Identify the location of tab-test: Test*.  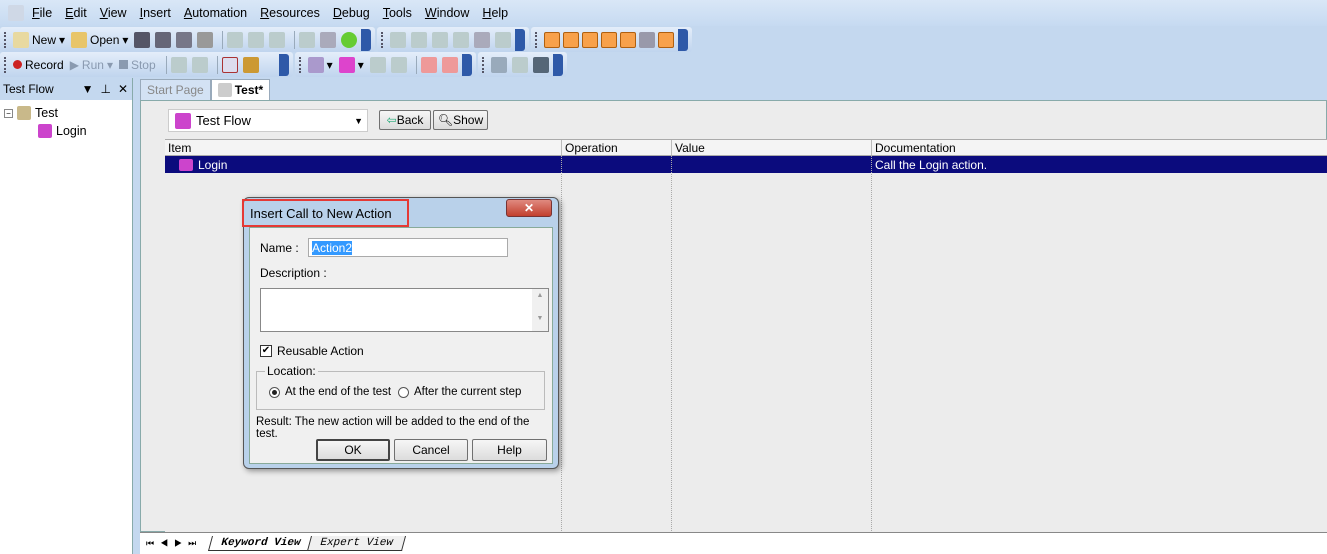
(240, 89).